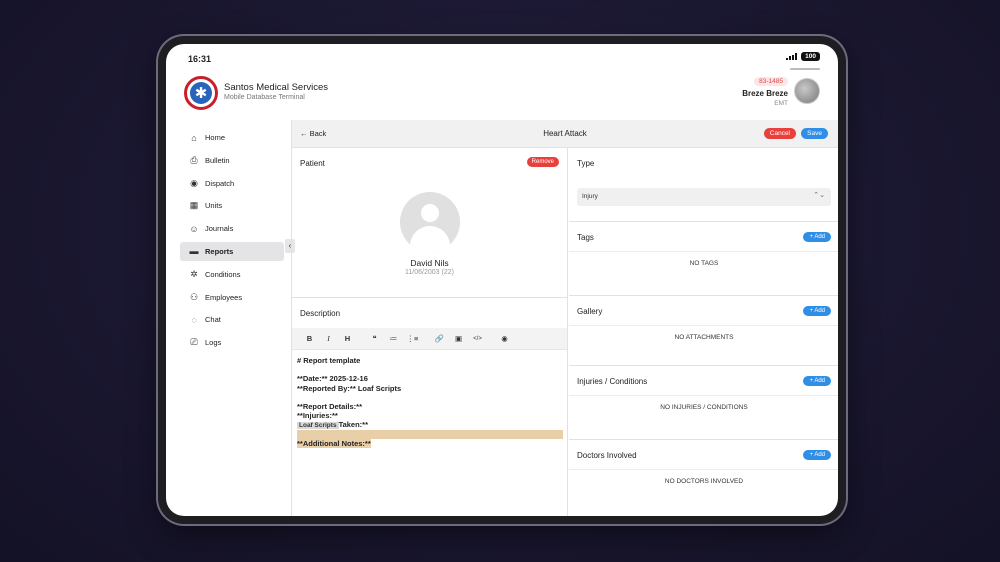 The width and height of the screenshot is (1000, 562). What do you see at coordinates (807, 91) in the screenshot?
I see `user-avatar` at bounding box center [807, 91].